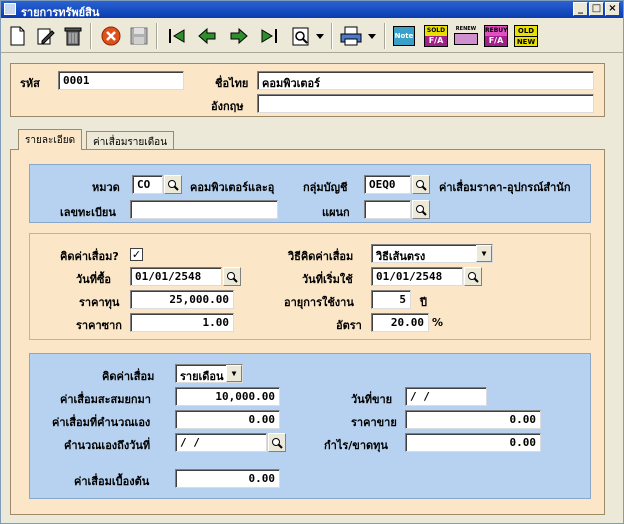 The width and height of the screenshot is (624, 524). What do you see at coordinates (436, 41) in the screenshot?
I see `sold-fa-label: F/A` at bounding box center [436, 41].